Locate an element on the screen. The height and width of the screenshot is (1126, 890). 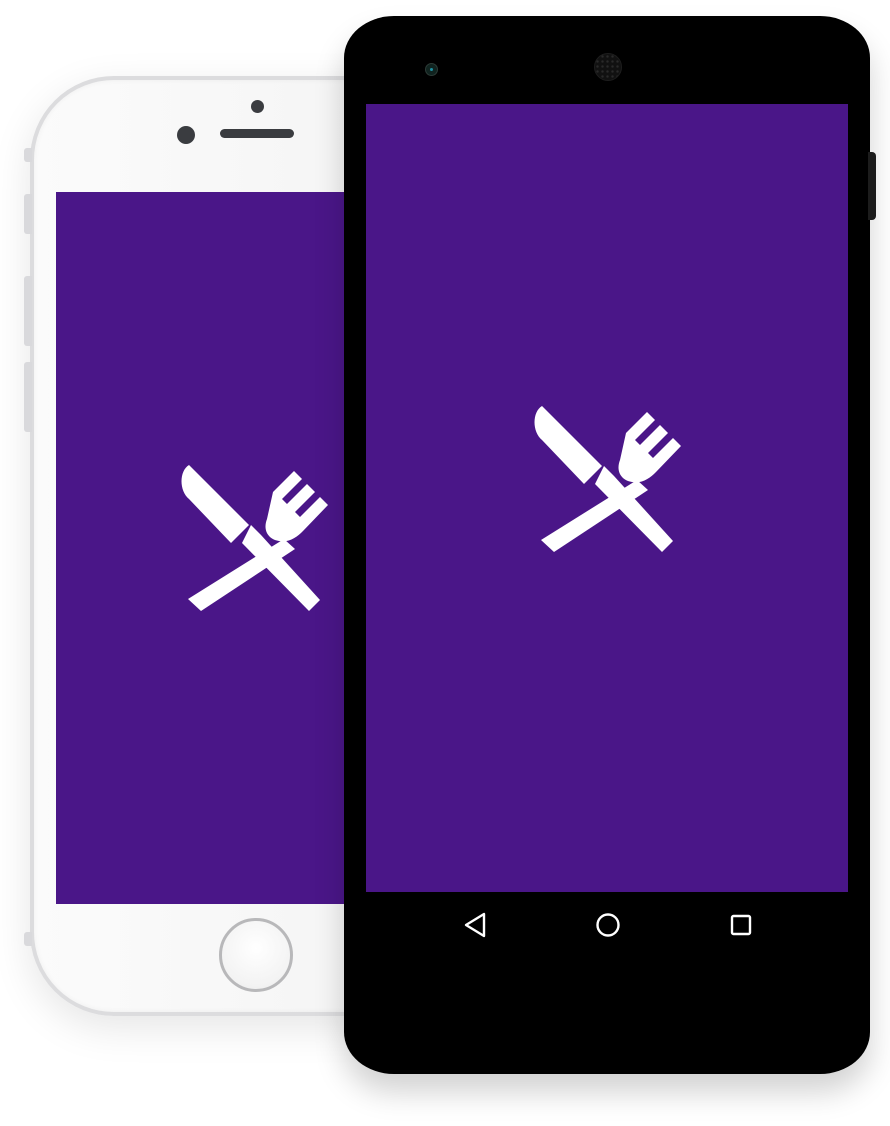
home-circle-icon is located at coordinates (608, 925).